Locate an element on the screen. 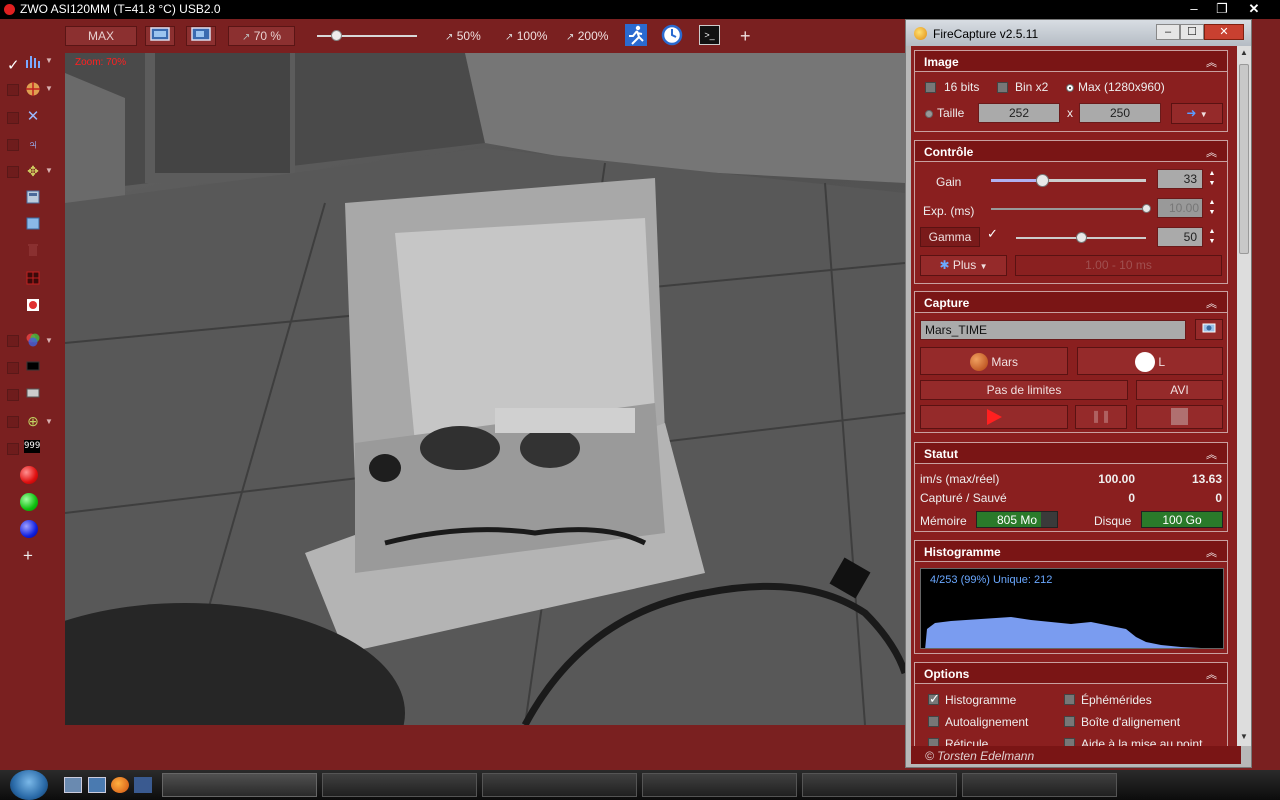 The height and width of the screenshot is (800, 1280). sidebar-check-histogram: ✓ is located at coordinates (13, 65).